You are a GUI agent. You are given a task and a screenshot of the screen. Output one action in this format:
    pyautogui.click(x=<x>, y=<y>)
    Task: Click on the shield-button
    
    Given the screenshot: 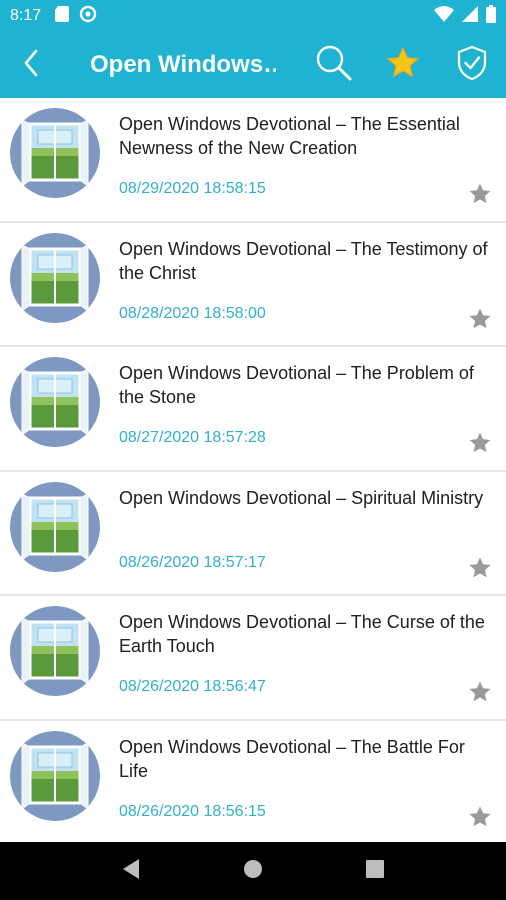 What is the action you would take?
    pyautogui.click(x=472, y=65)
    